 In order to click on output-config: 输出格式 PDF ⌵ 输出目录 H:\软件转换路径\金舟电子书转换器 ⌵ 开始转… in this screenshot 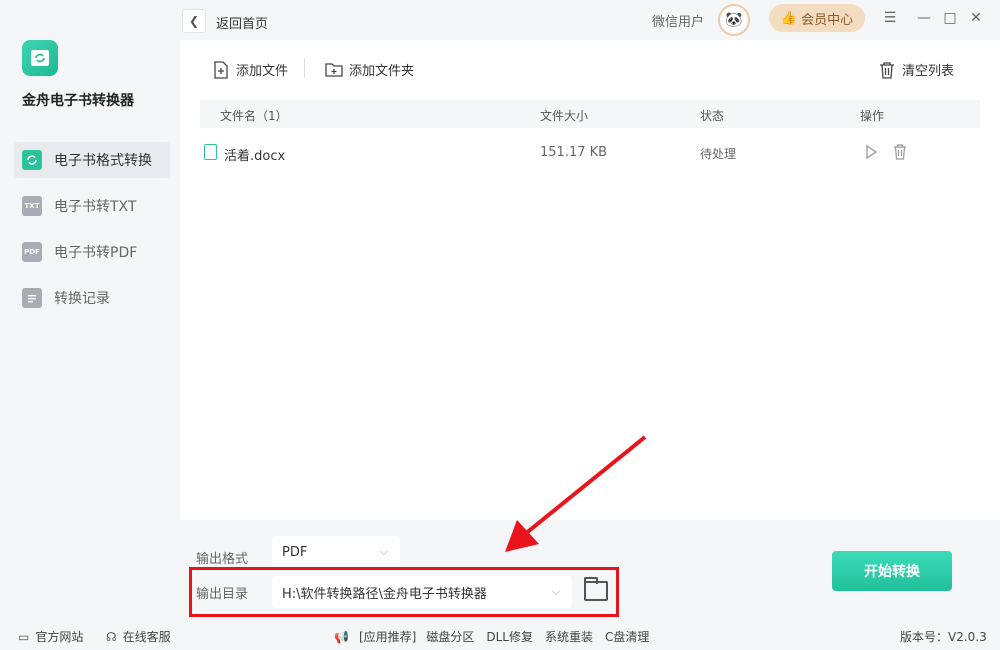, I will do `click(590, 570)`.